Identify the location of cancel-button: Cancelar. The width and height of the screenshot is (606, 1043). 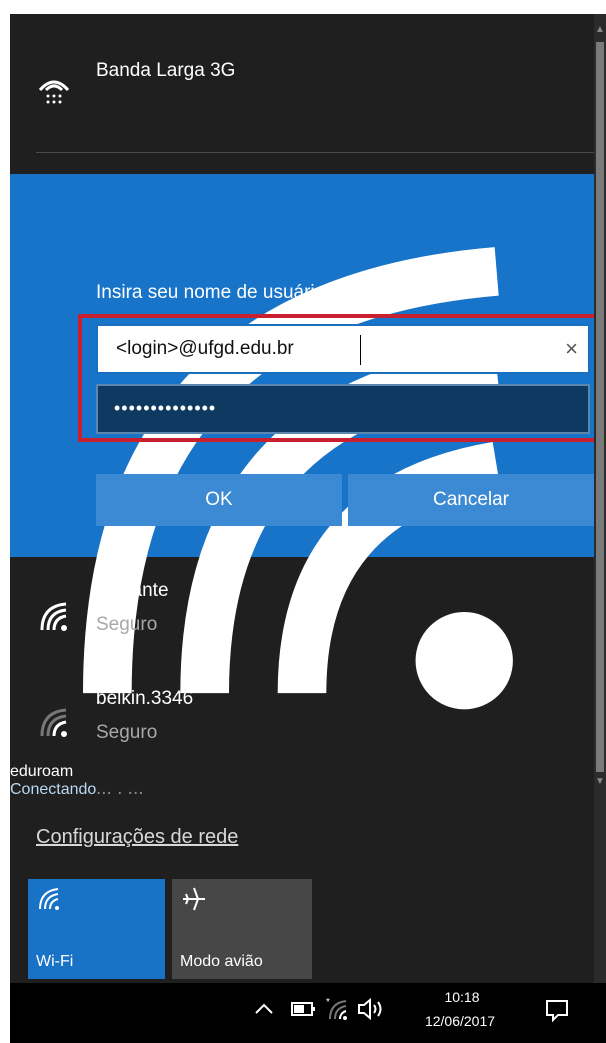
(471, 500).